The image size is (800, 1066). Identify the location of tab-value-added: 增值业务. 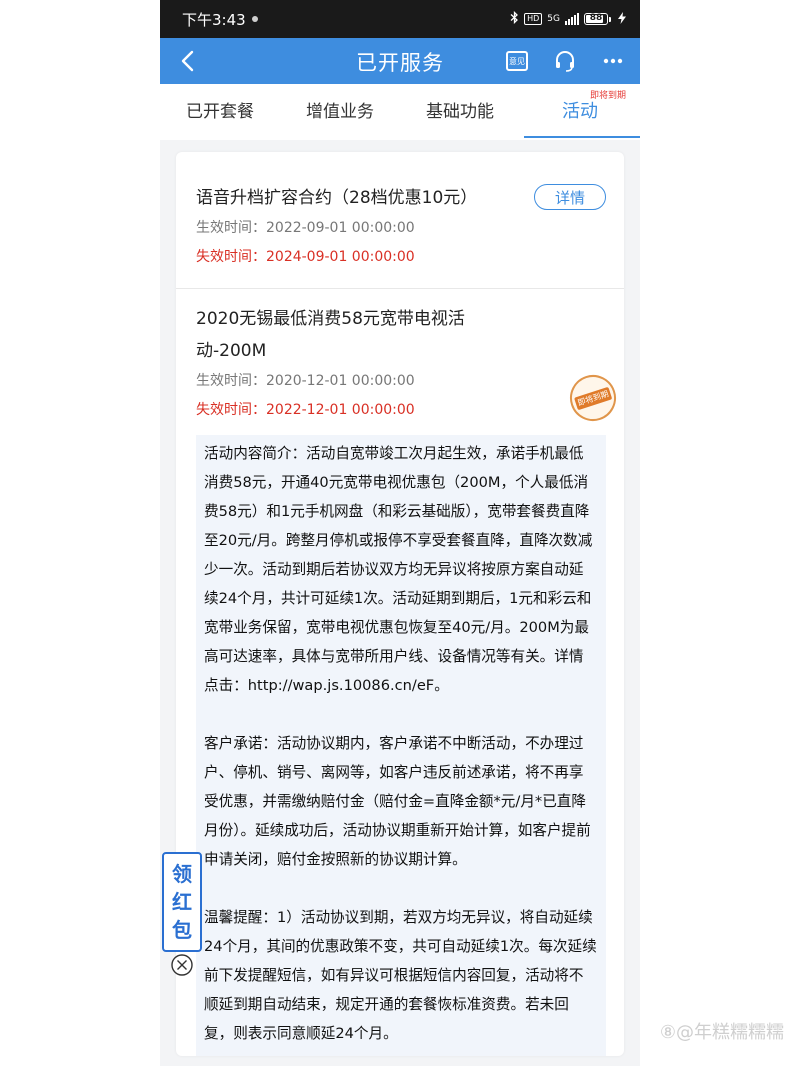
(340, 112).